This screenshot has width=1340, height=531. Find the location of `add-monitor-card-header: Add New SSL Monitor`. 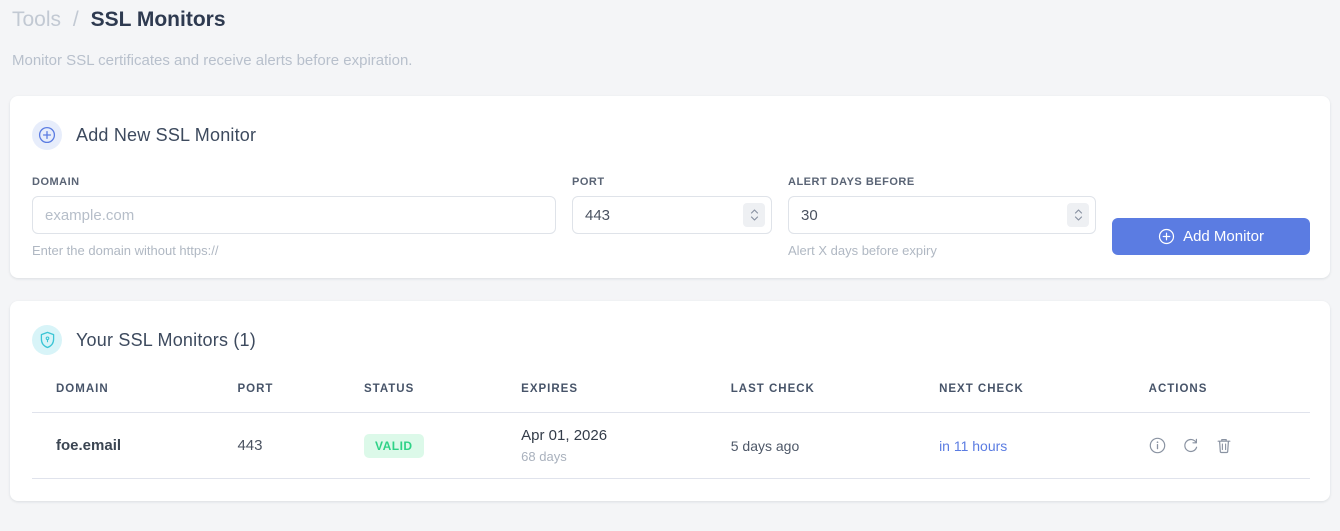

add-monitor-card-header: Add New SSL Monitor is located at coordinates (671, 135).